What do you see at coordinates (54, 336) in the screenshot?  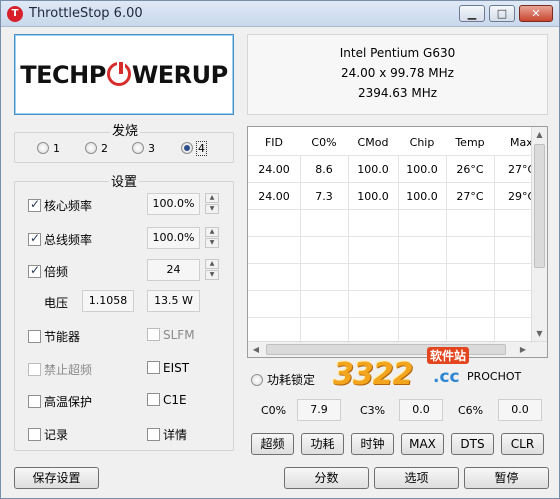 I see `power-saver-checkbox: 节能器` at bounding box center [54, 336].